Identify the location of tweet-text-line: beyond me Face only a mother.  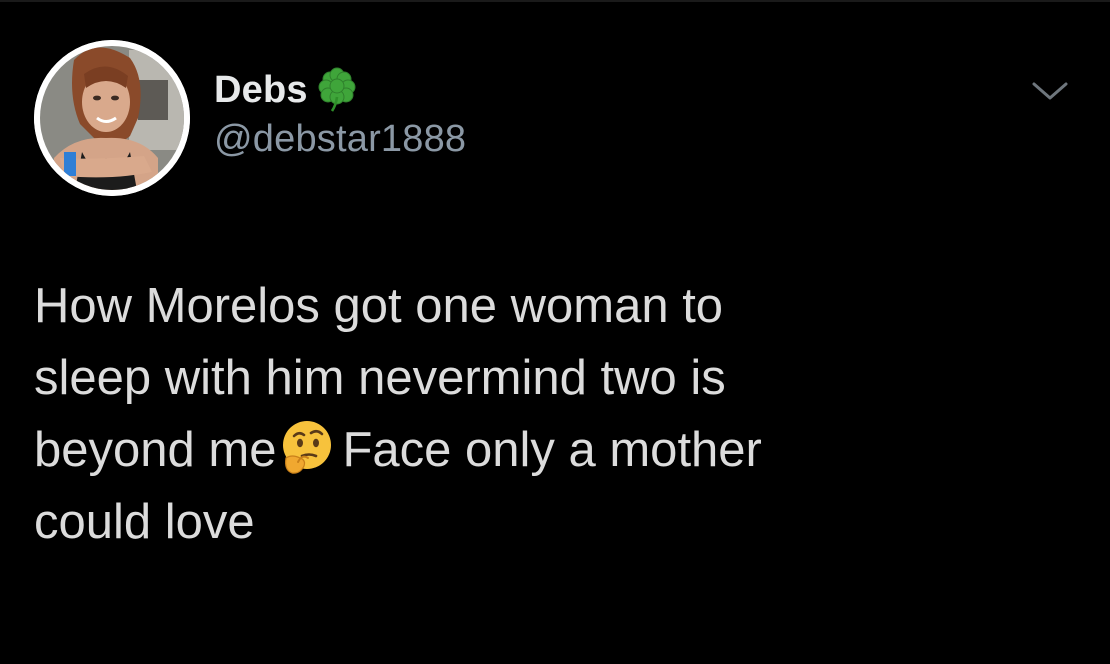
(559, 450).